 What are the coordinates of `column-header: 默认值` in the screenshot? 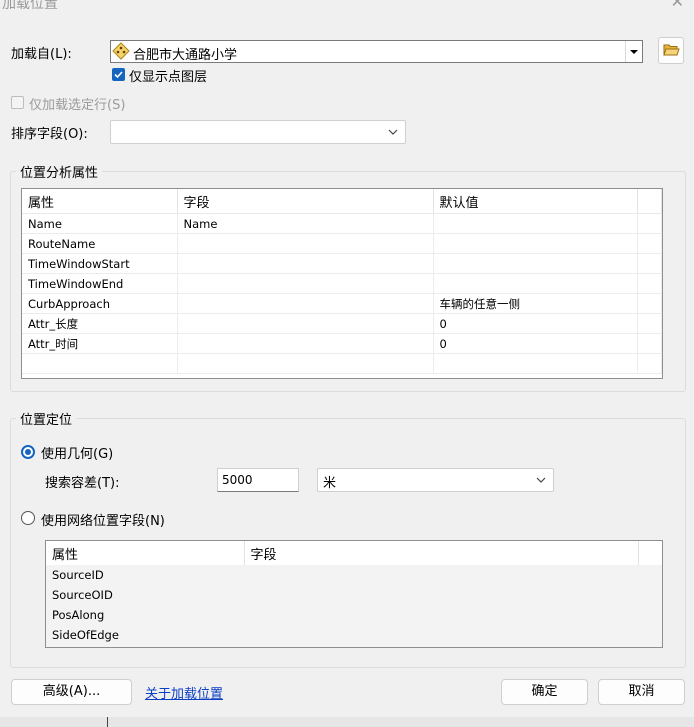 It's located at (535, 201).